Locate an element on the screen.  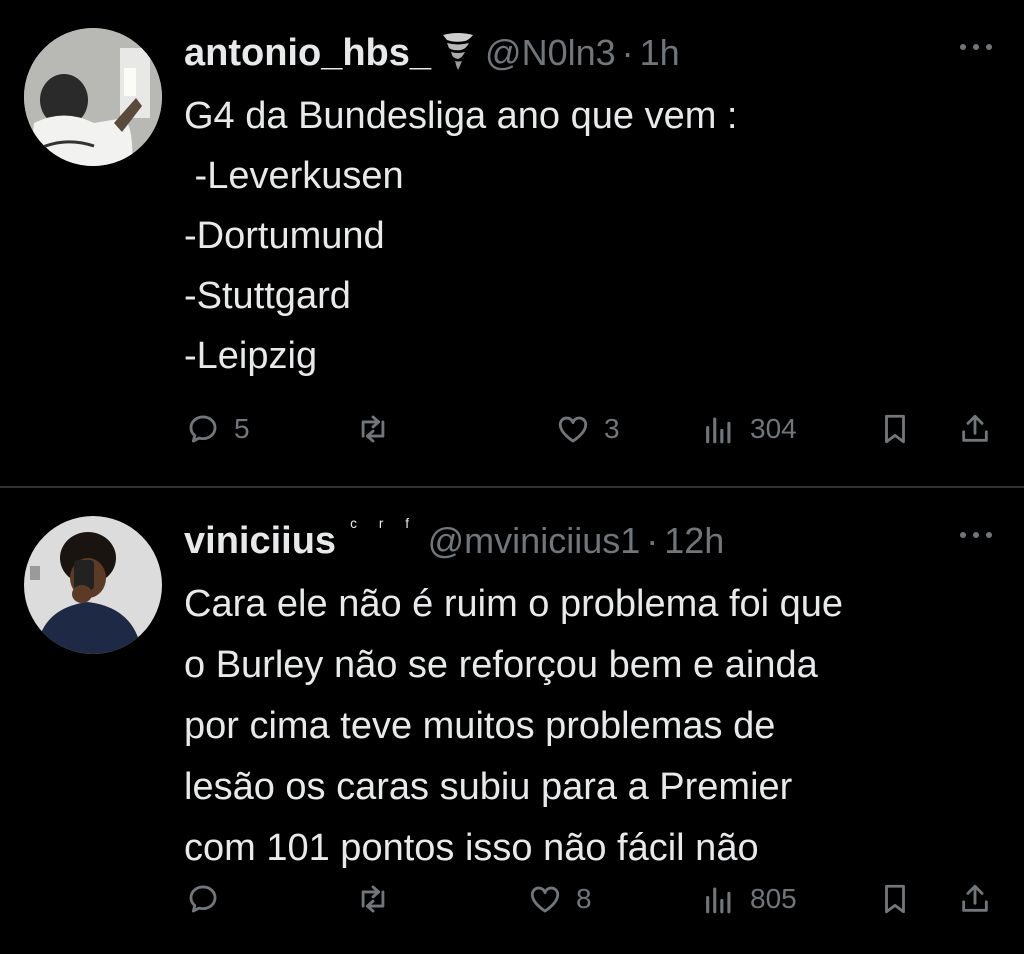
tweet-header: antonio_hbs_ @N0ln3 · 1h is located at coordinates (432, 53).